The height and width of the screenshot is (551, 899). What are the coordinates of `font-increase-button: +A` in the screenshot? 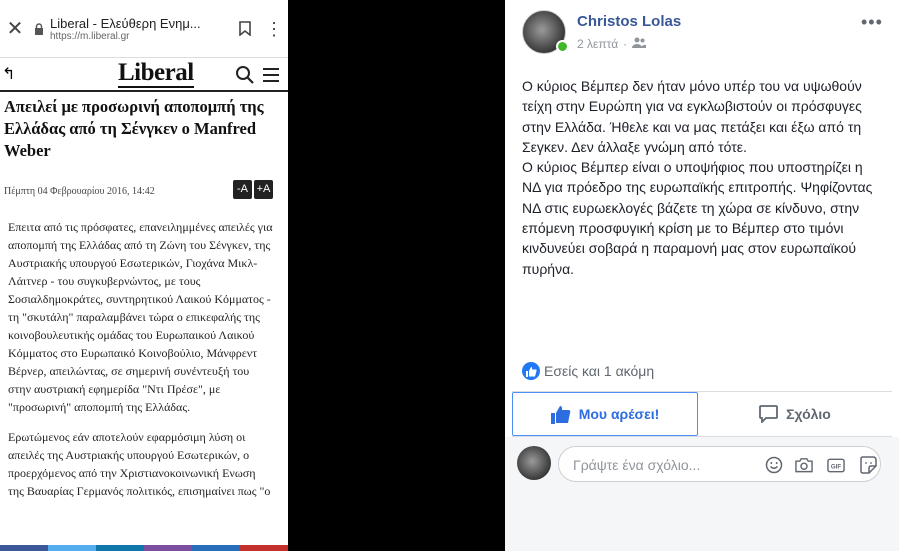 It's located at (263, 189).